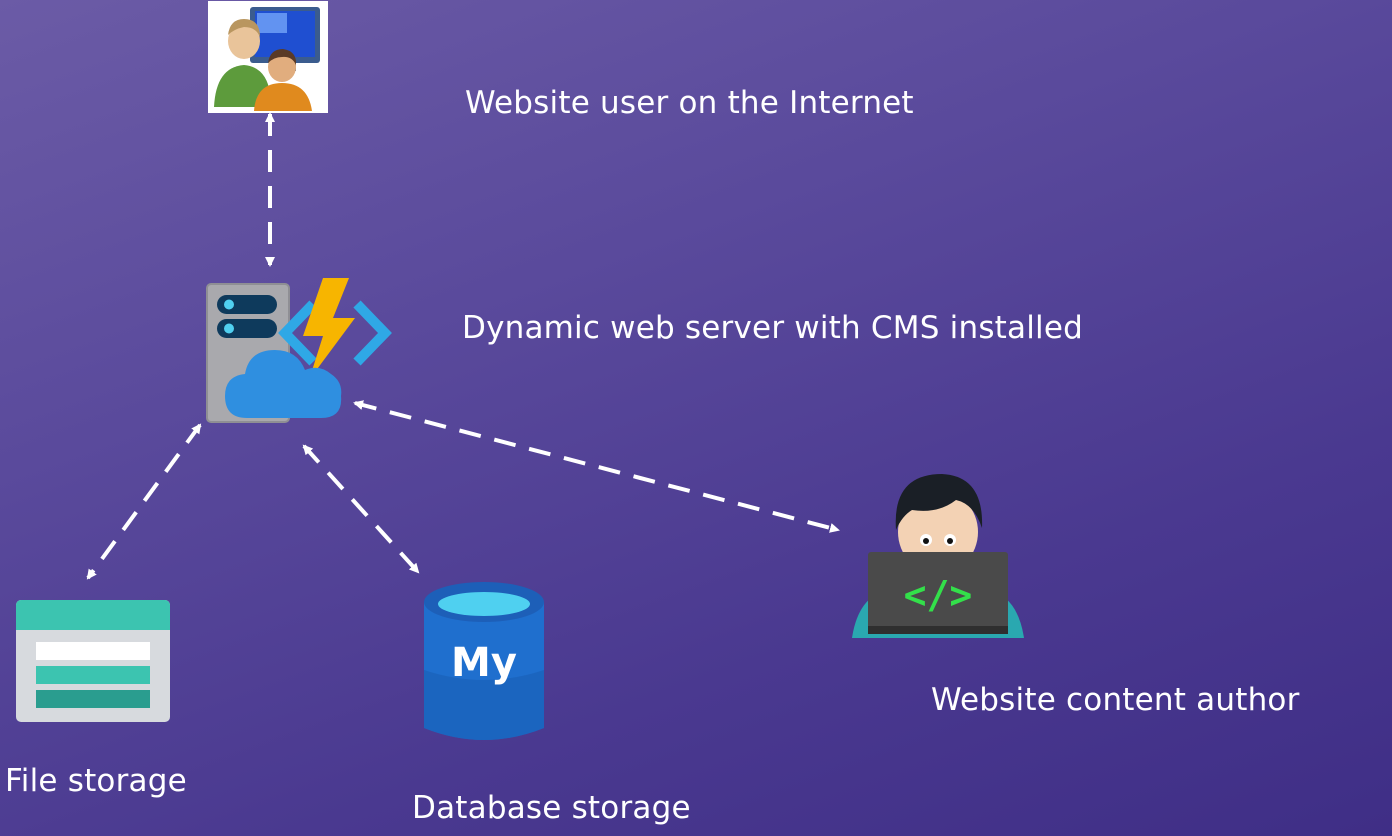 The height and width of the screenshot is (836, 1392). Describe the element at coordinates (93, 661) in the screenshot. I see `file-storage-icon` at that location.